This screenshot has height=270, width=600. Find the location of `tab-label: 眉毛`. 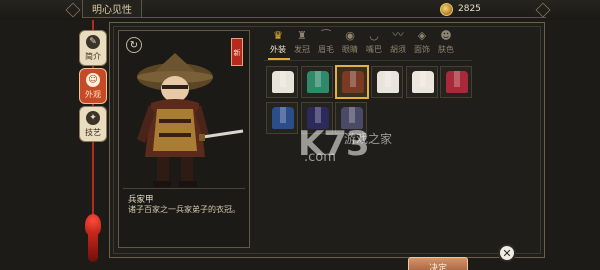

tab-label: 眉毛 is located at coordinates (326, 49).